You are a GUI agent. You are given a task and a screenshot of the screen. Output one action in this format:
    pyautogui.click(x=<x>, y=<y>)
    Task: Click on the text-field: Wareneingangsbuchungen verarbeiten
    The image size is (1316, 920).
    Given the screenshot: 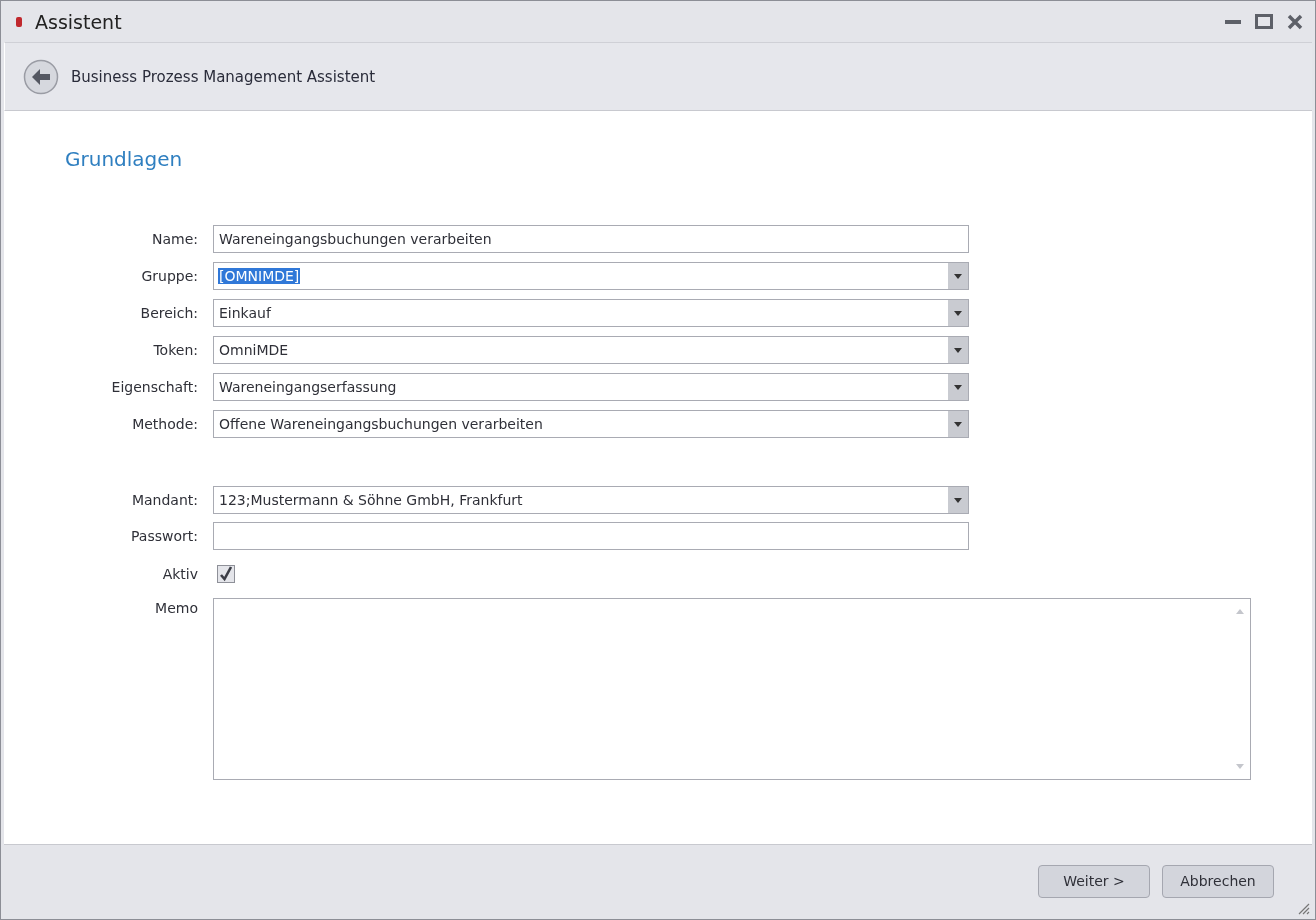 What is the action you would take?
    pyautogui.click(x=591, y=239)
    